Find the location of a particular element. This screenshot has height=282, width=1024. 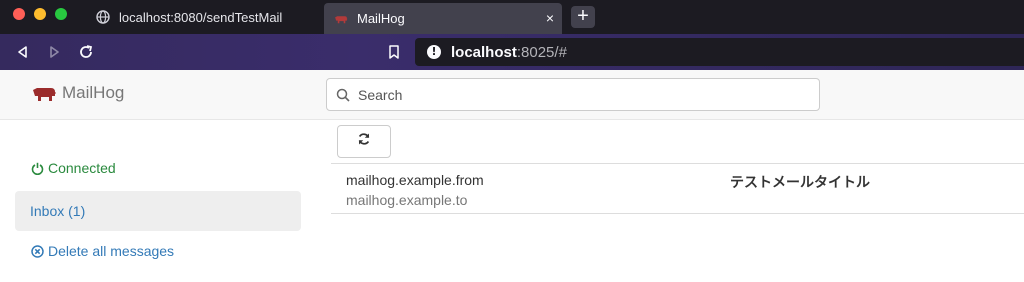

mailhog-pig-icon is located at coordinates (341, 19).